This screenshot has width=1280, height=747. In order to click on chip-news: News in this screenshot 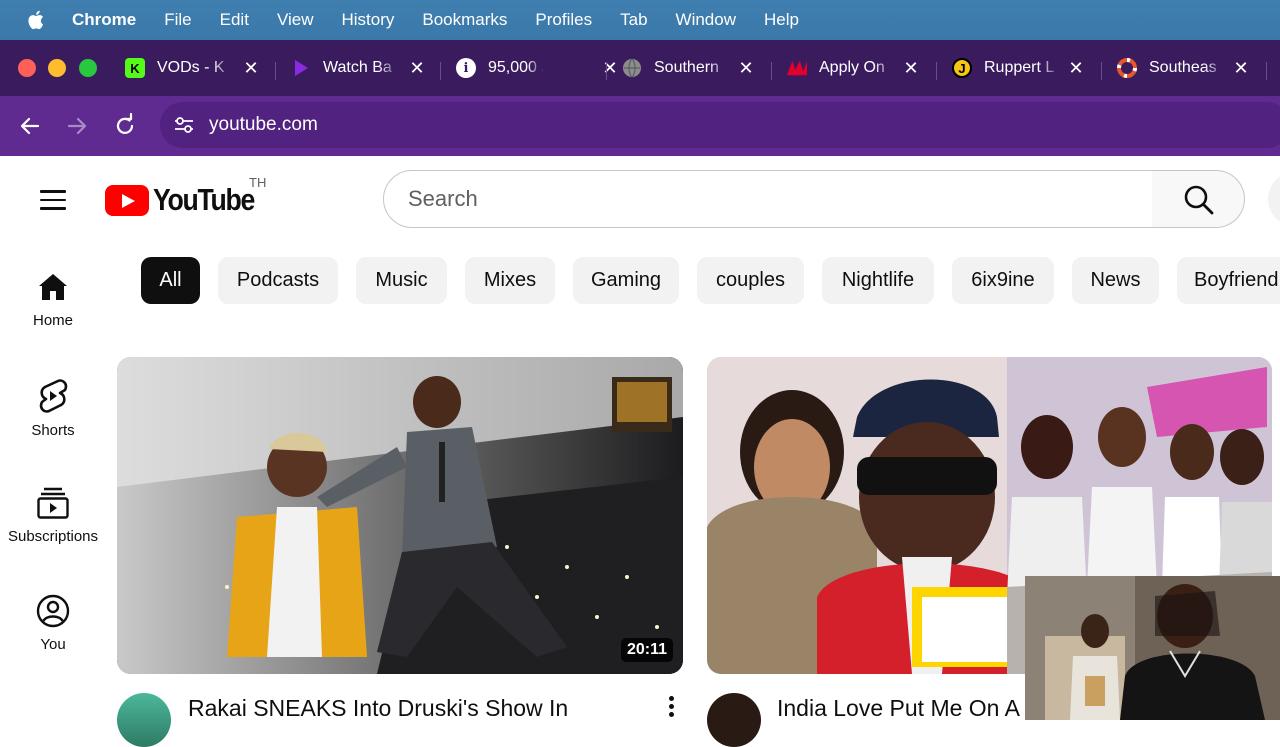, I will do `click(1115, 280)`.